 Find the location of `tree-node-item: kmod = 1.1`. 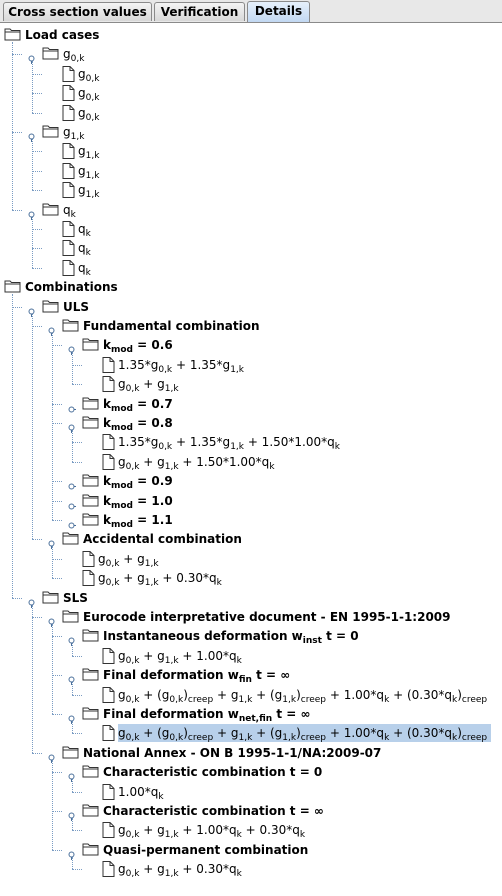

tree-node-item: kmod = 1.1 is located at coordinates (281, 520).